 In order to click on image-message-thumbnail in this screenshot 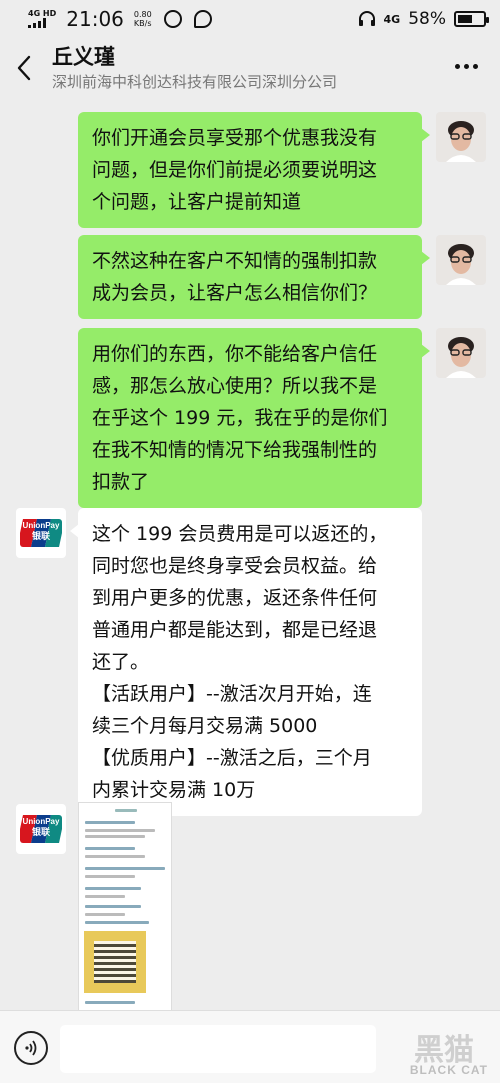, I will do `click(125, 906)`.